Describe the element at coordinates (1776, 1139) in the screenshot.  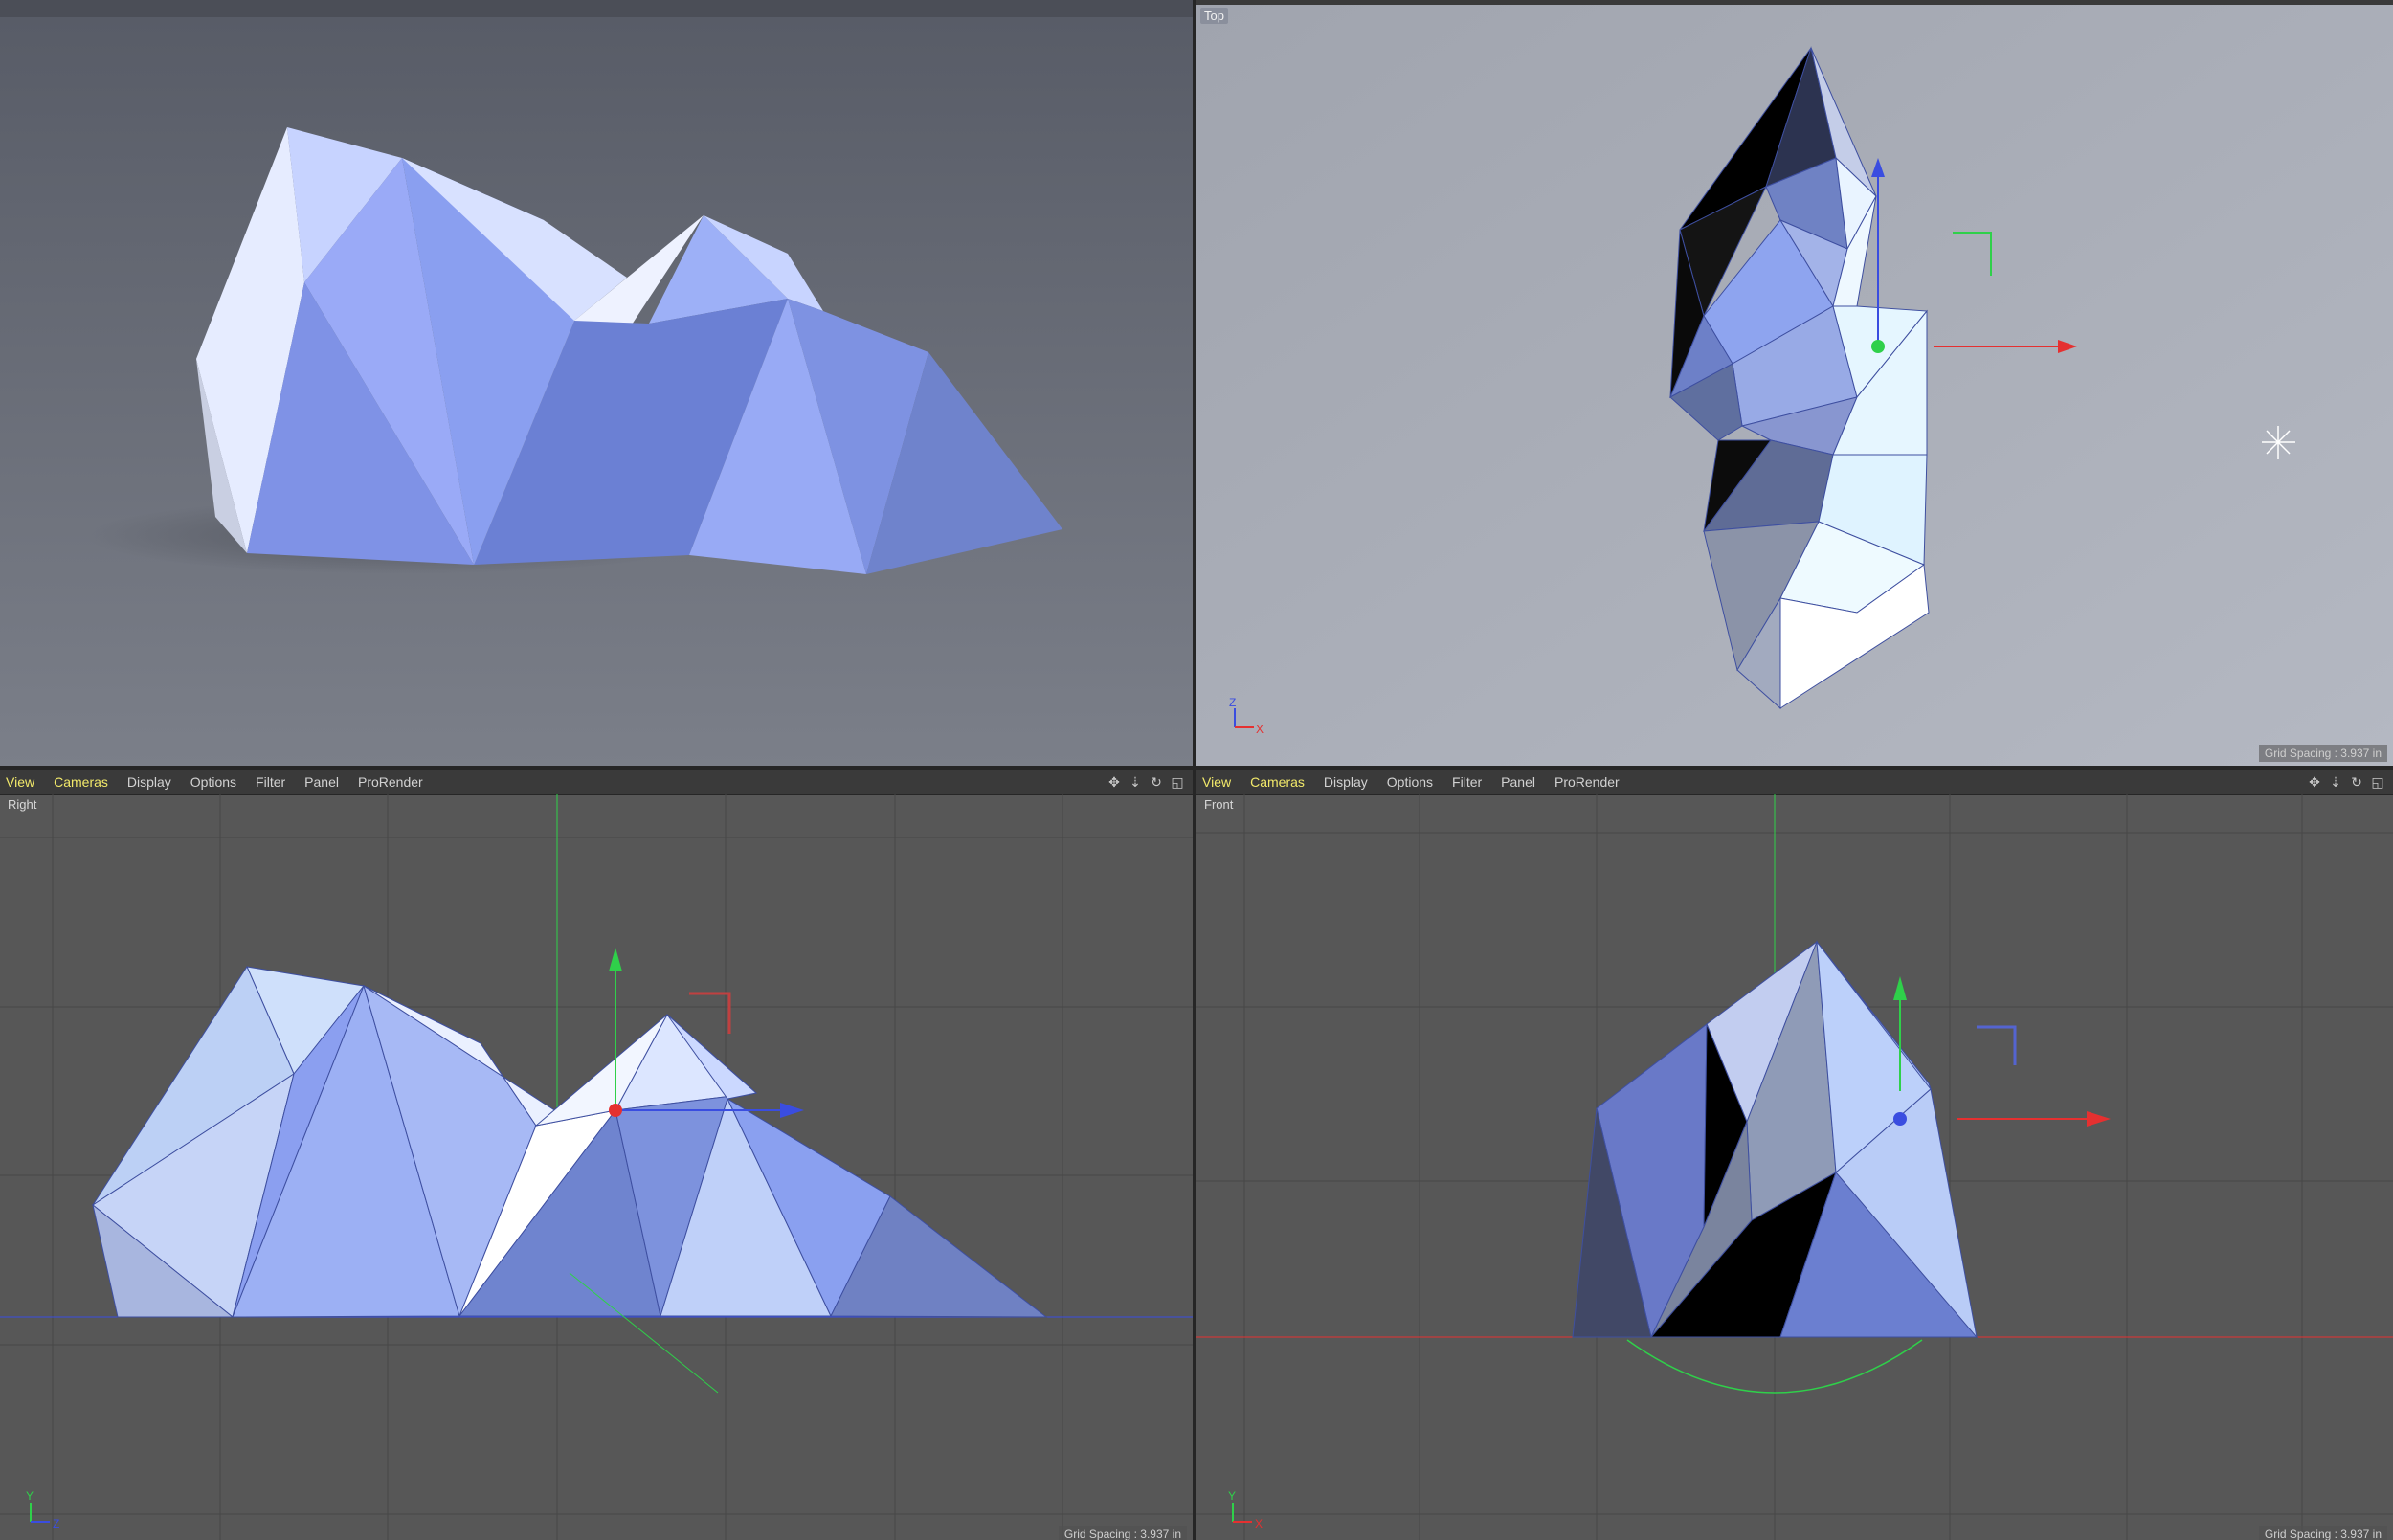
I see `iceberg-mesh-front` at that location.